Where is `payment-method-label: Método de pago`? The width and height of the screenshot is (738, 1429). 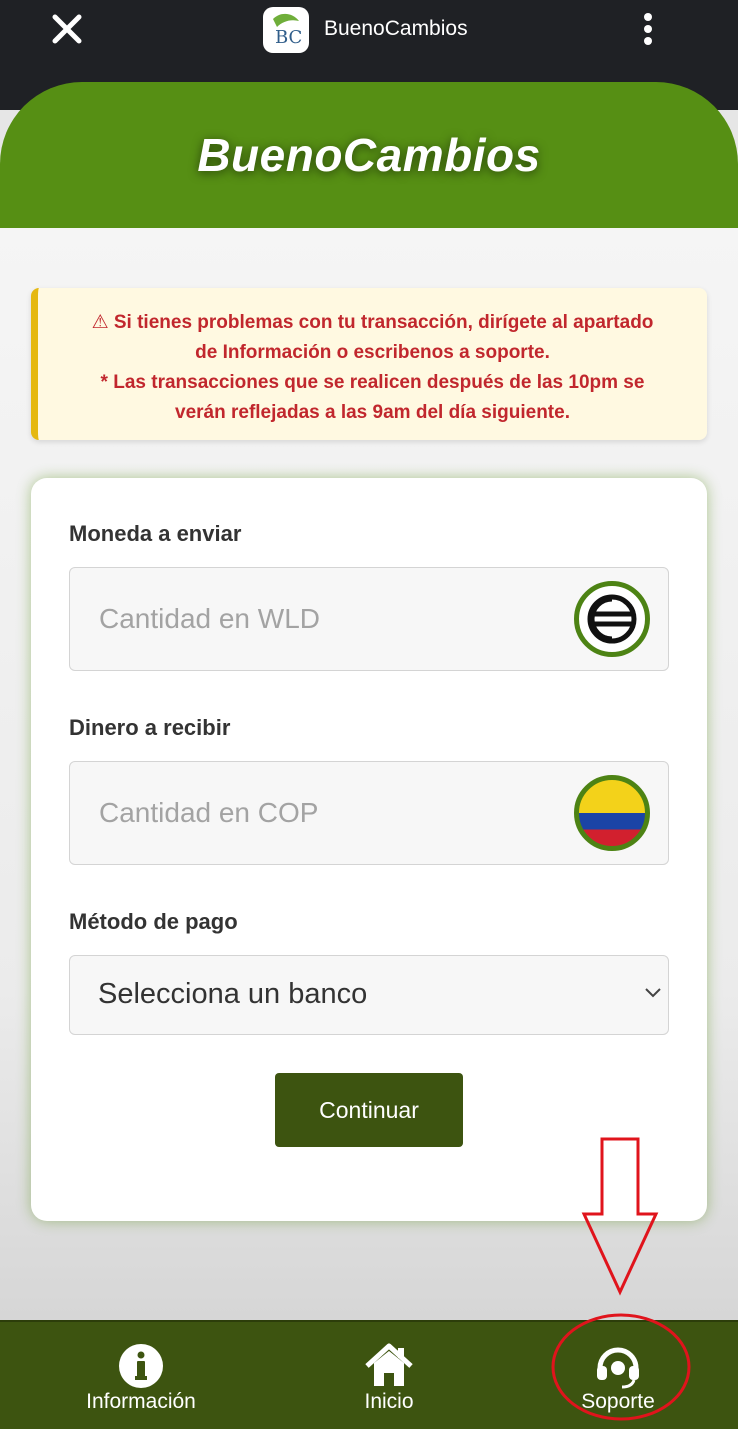
payment-method-label: Método de pago is located at coordinates (153, 921).